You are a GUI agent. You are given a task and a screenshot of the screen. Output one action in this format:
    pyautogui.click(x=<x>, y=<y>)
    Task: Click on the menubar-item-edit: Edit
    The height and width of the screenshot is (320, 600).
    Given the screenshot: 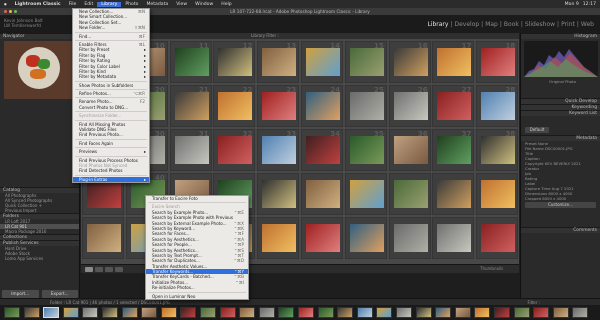 What is the action you would take?
    pyautogui.click(x=88, y=4)
    